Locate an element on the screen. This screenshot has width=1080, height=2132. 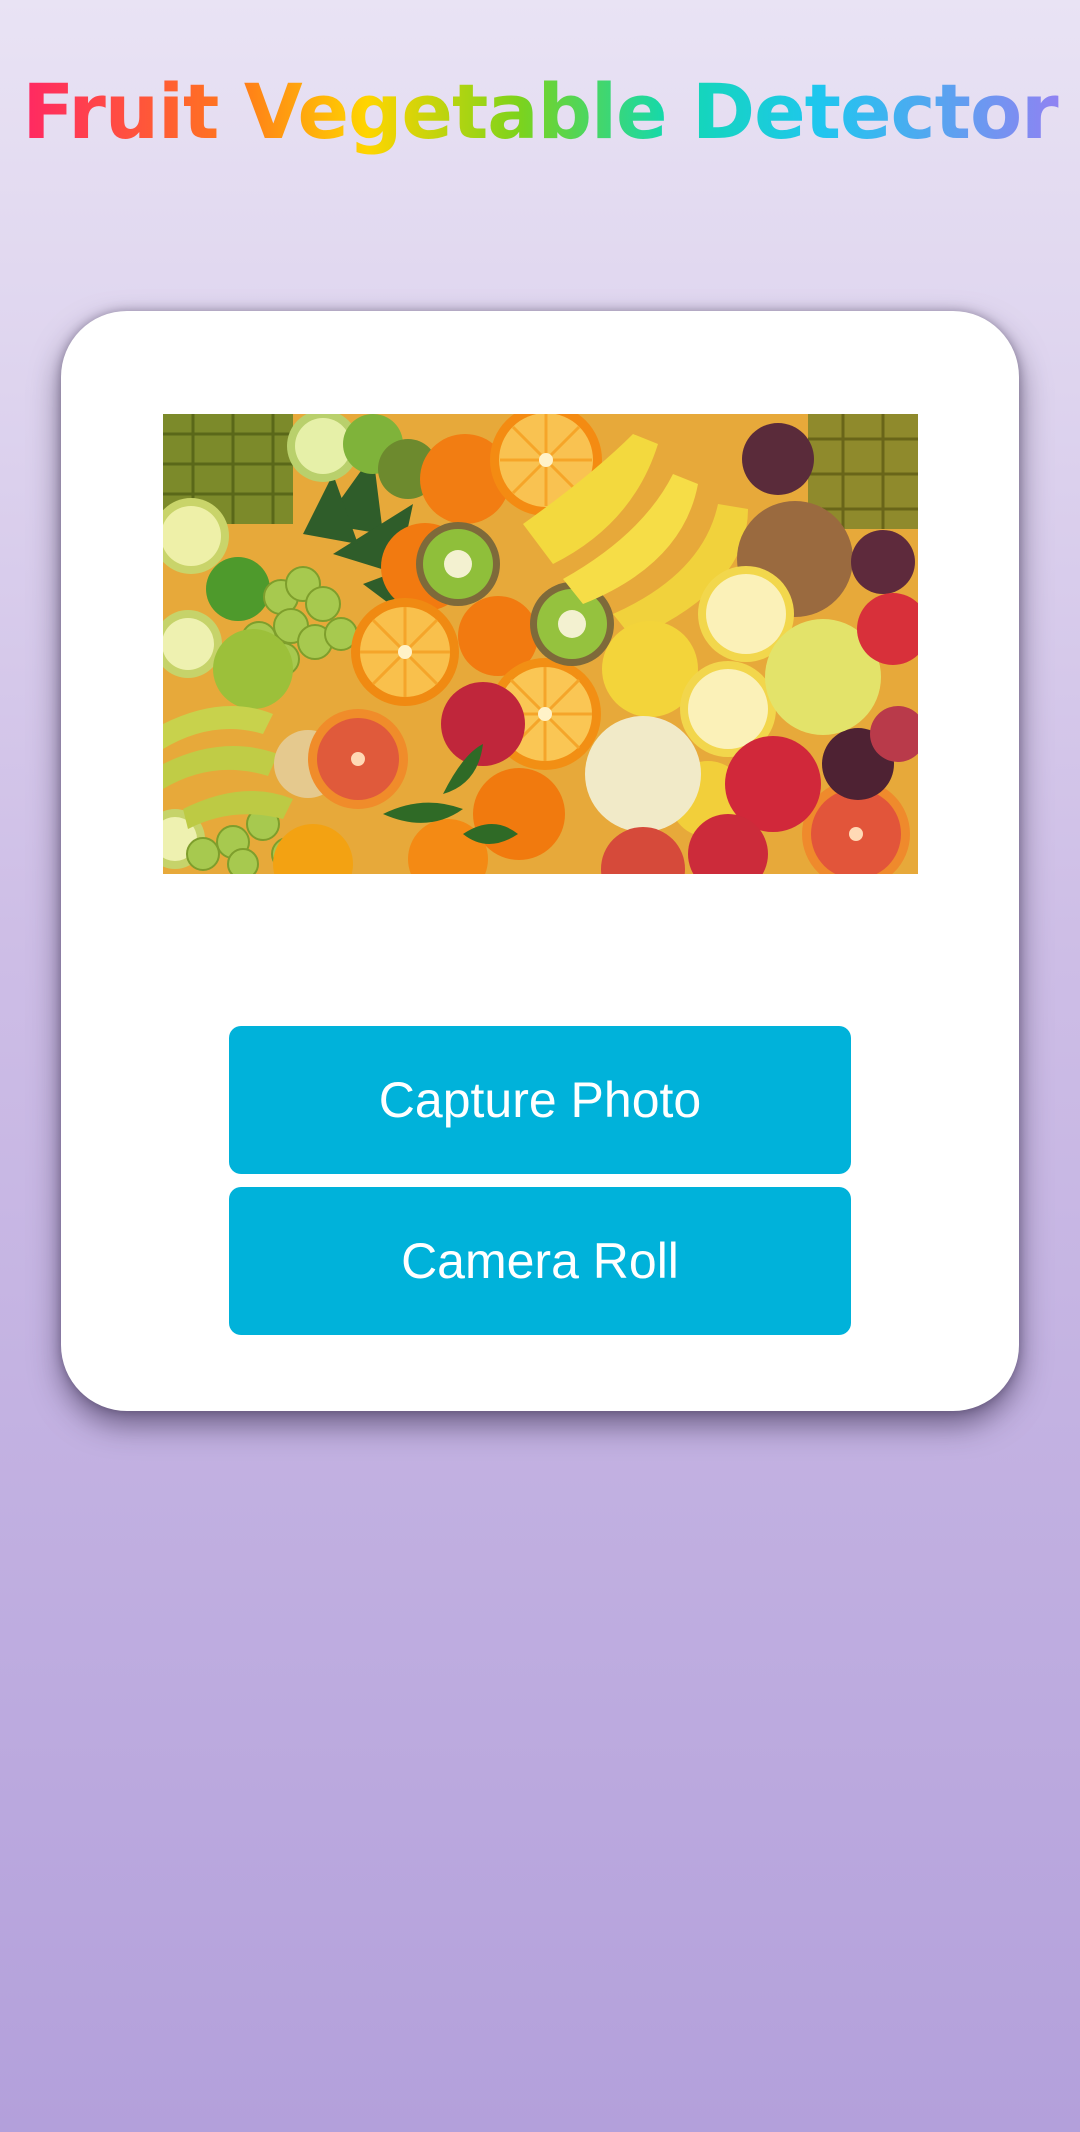
camera-roll-button: Camera Roll is located at coordinates (540, 1261).